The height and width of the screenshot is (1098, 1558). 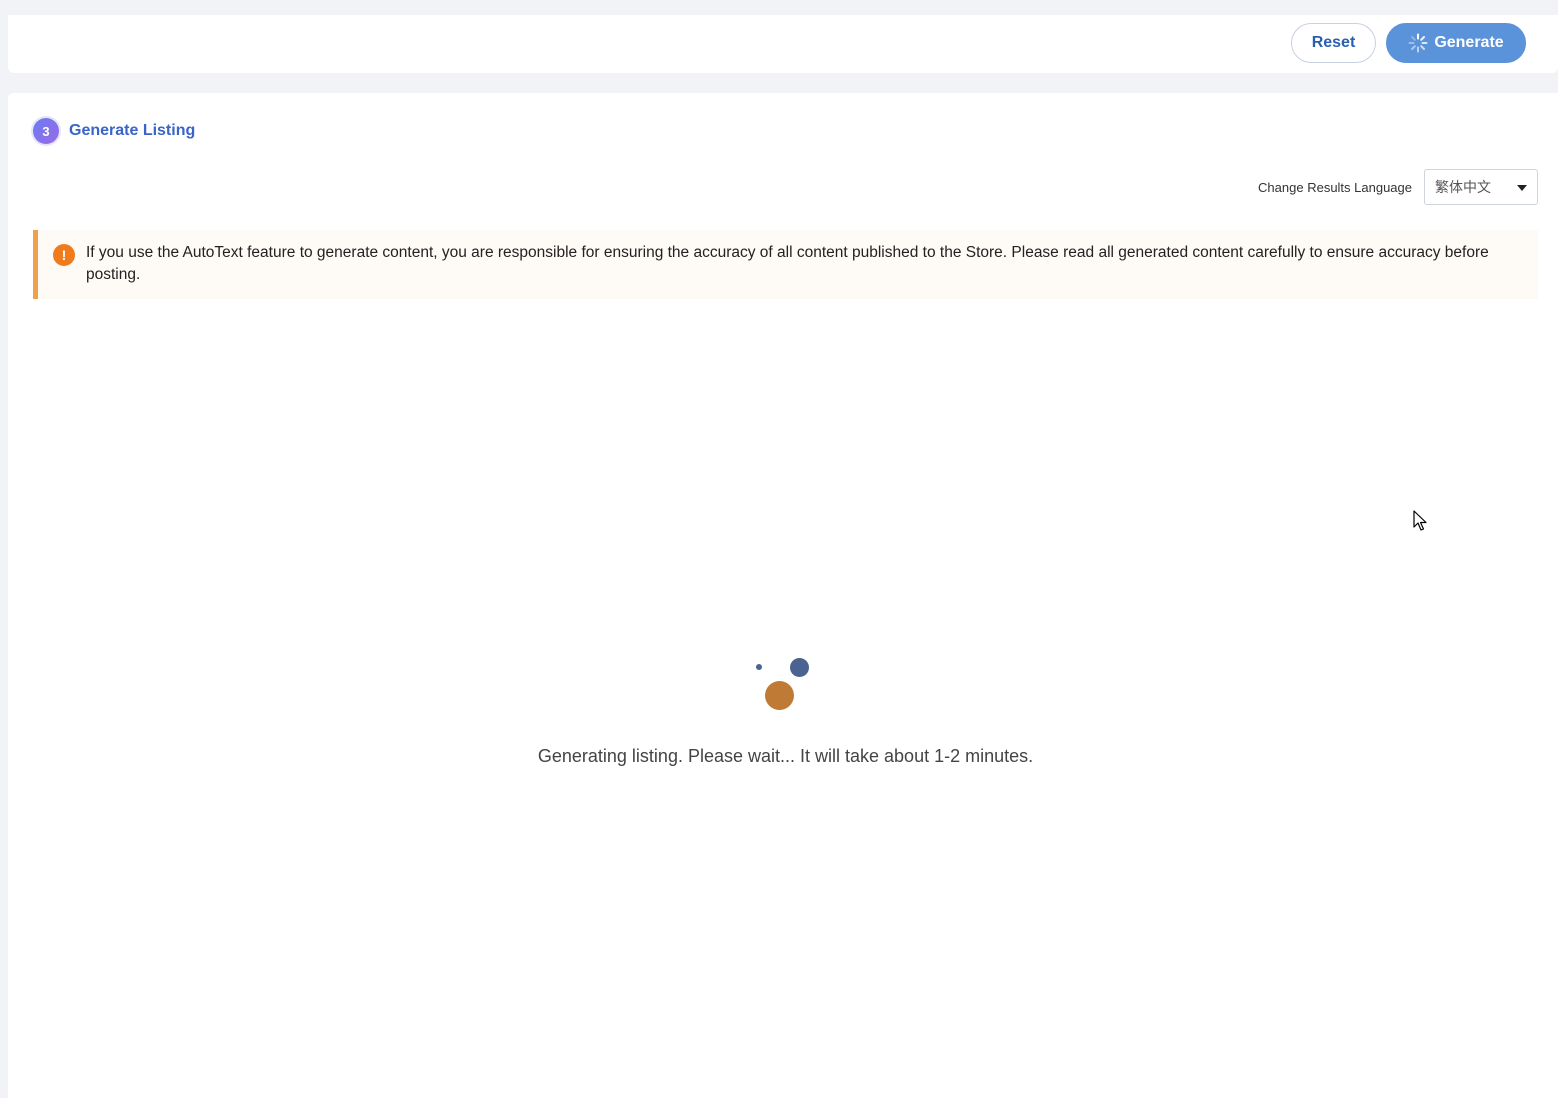 I want to click on language-selector-row: Change Results Language 繁体中文, so click(x=1398, y=187).